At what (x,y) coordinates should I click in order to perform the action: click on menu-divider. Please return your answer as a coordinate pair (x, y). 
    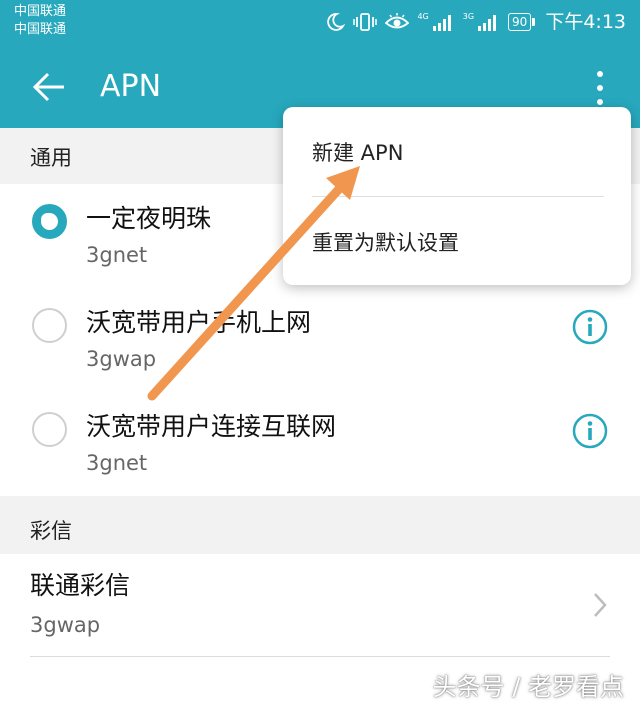
    Looking at the image, I should click on (458, 196).